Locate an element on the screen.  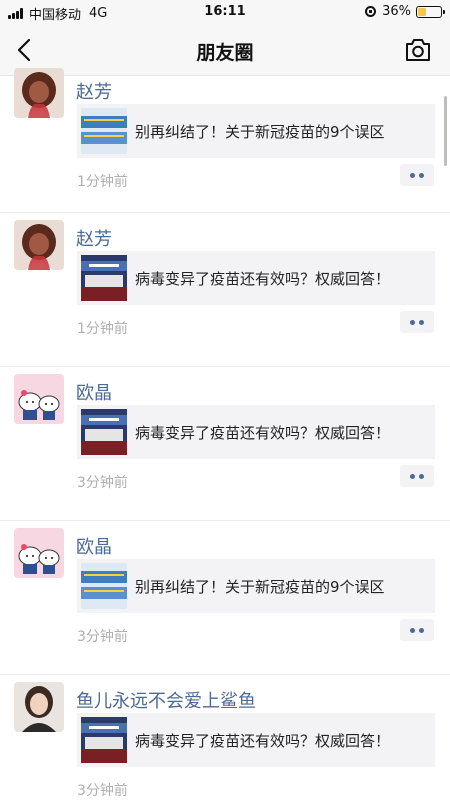
battery-fill is located at coordinates (422, 11).